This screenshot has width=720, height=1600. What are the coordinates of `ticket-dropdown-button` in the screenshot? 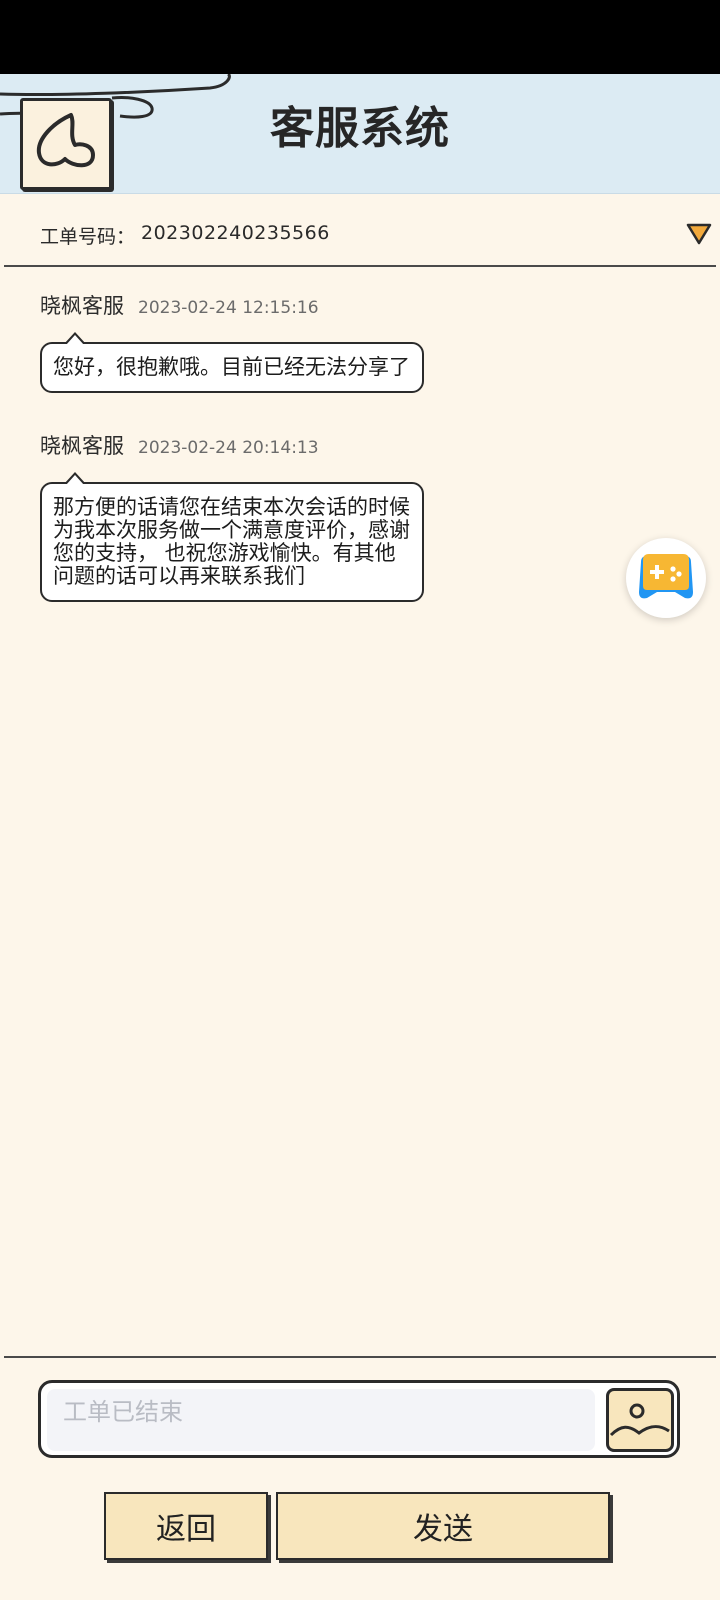 It's located at (699, 234).